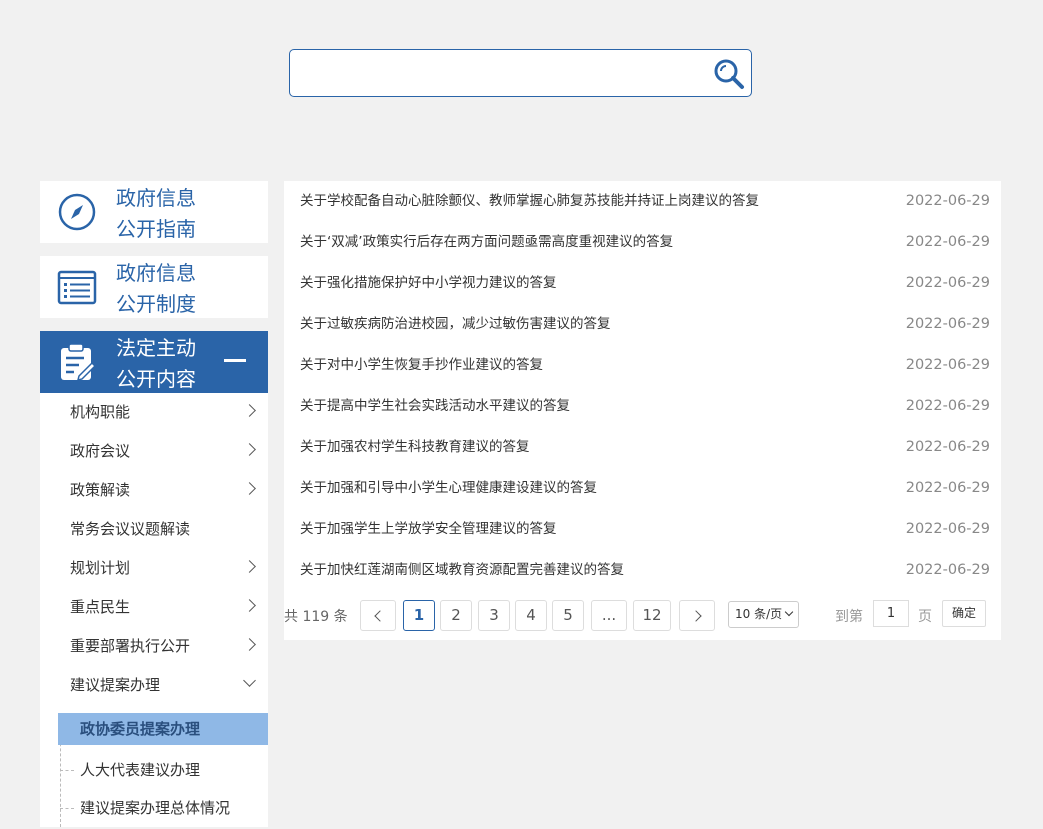 The image size is (1043, 829). I want to click on leaf-item: 人大代表建议办理, so click(154, 770).